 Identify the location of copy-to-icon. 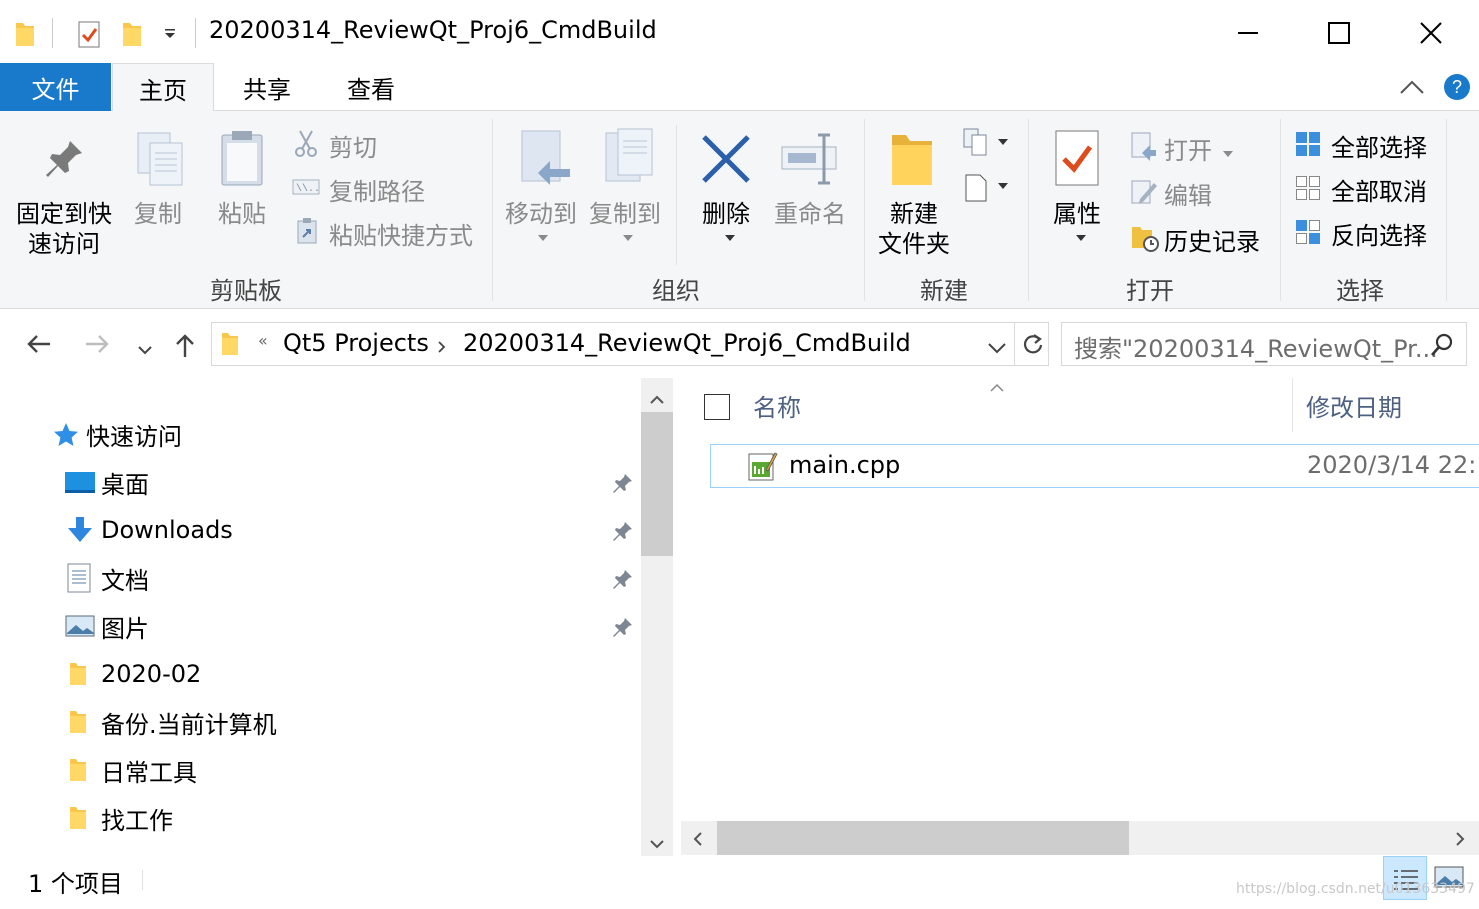
(630, 160).